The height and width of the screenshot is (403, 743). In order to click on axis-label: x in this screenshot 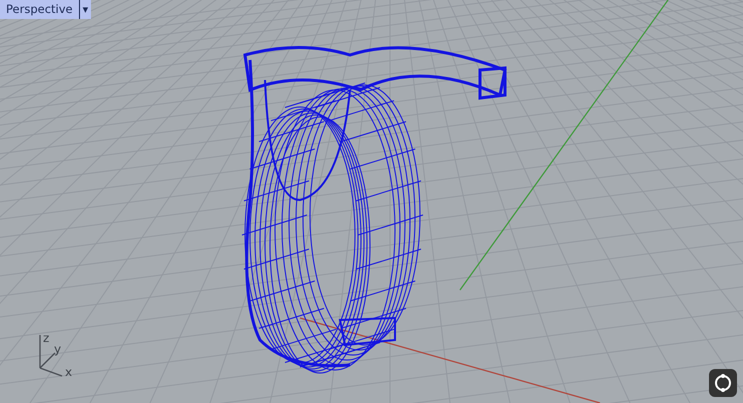, I will do `click(68, 372)`.